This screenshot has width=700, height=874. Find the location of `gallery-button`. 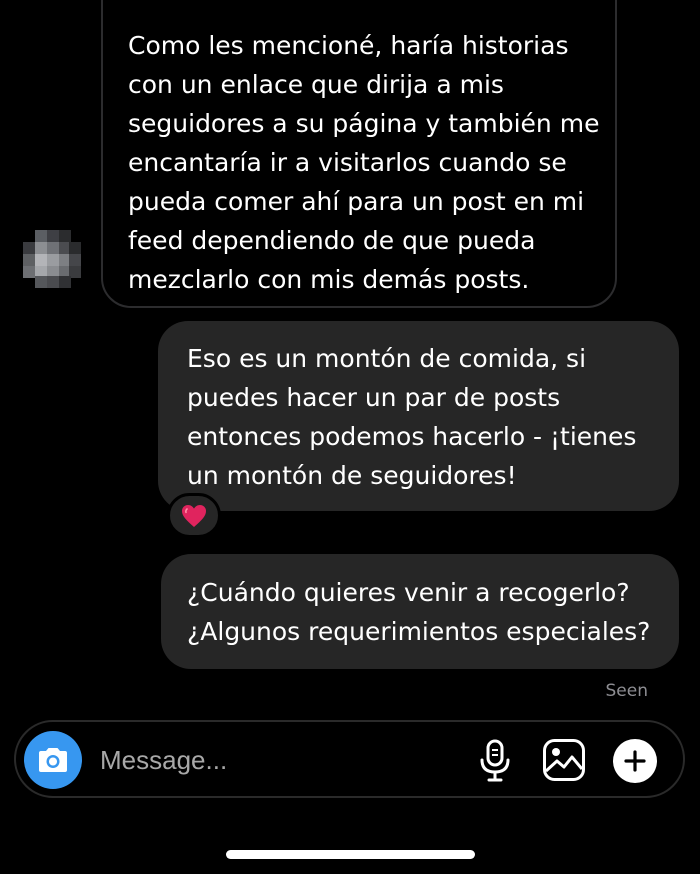

gallery-button is located at coordinates (564, 760).